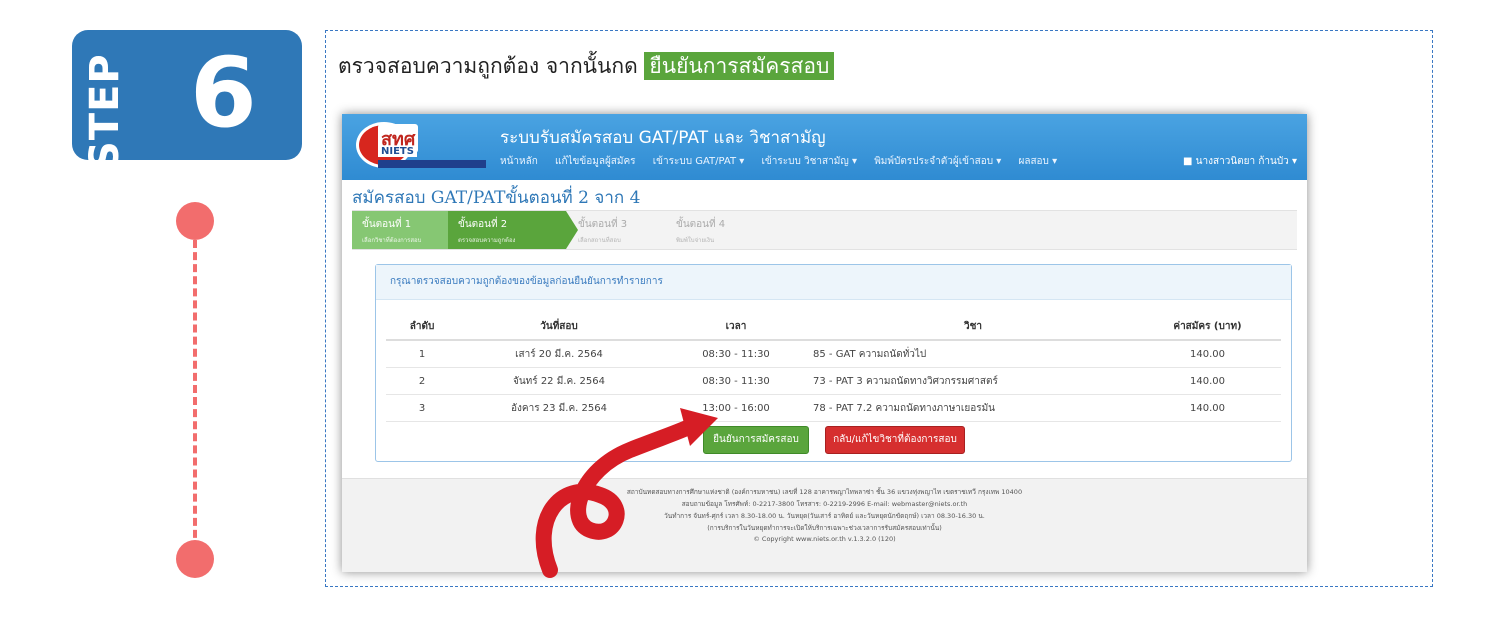 The width and height of the screenshot is (1500, 620). I want to click on nav-common-subjects: เข้าระบบ วิชาสามัญ ▾, so click(809, 161).